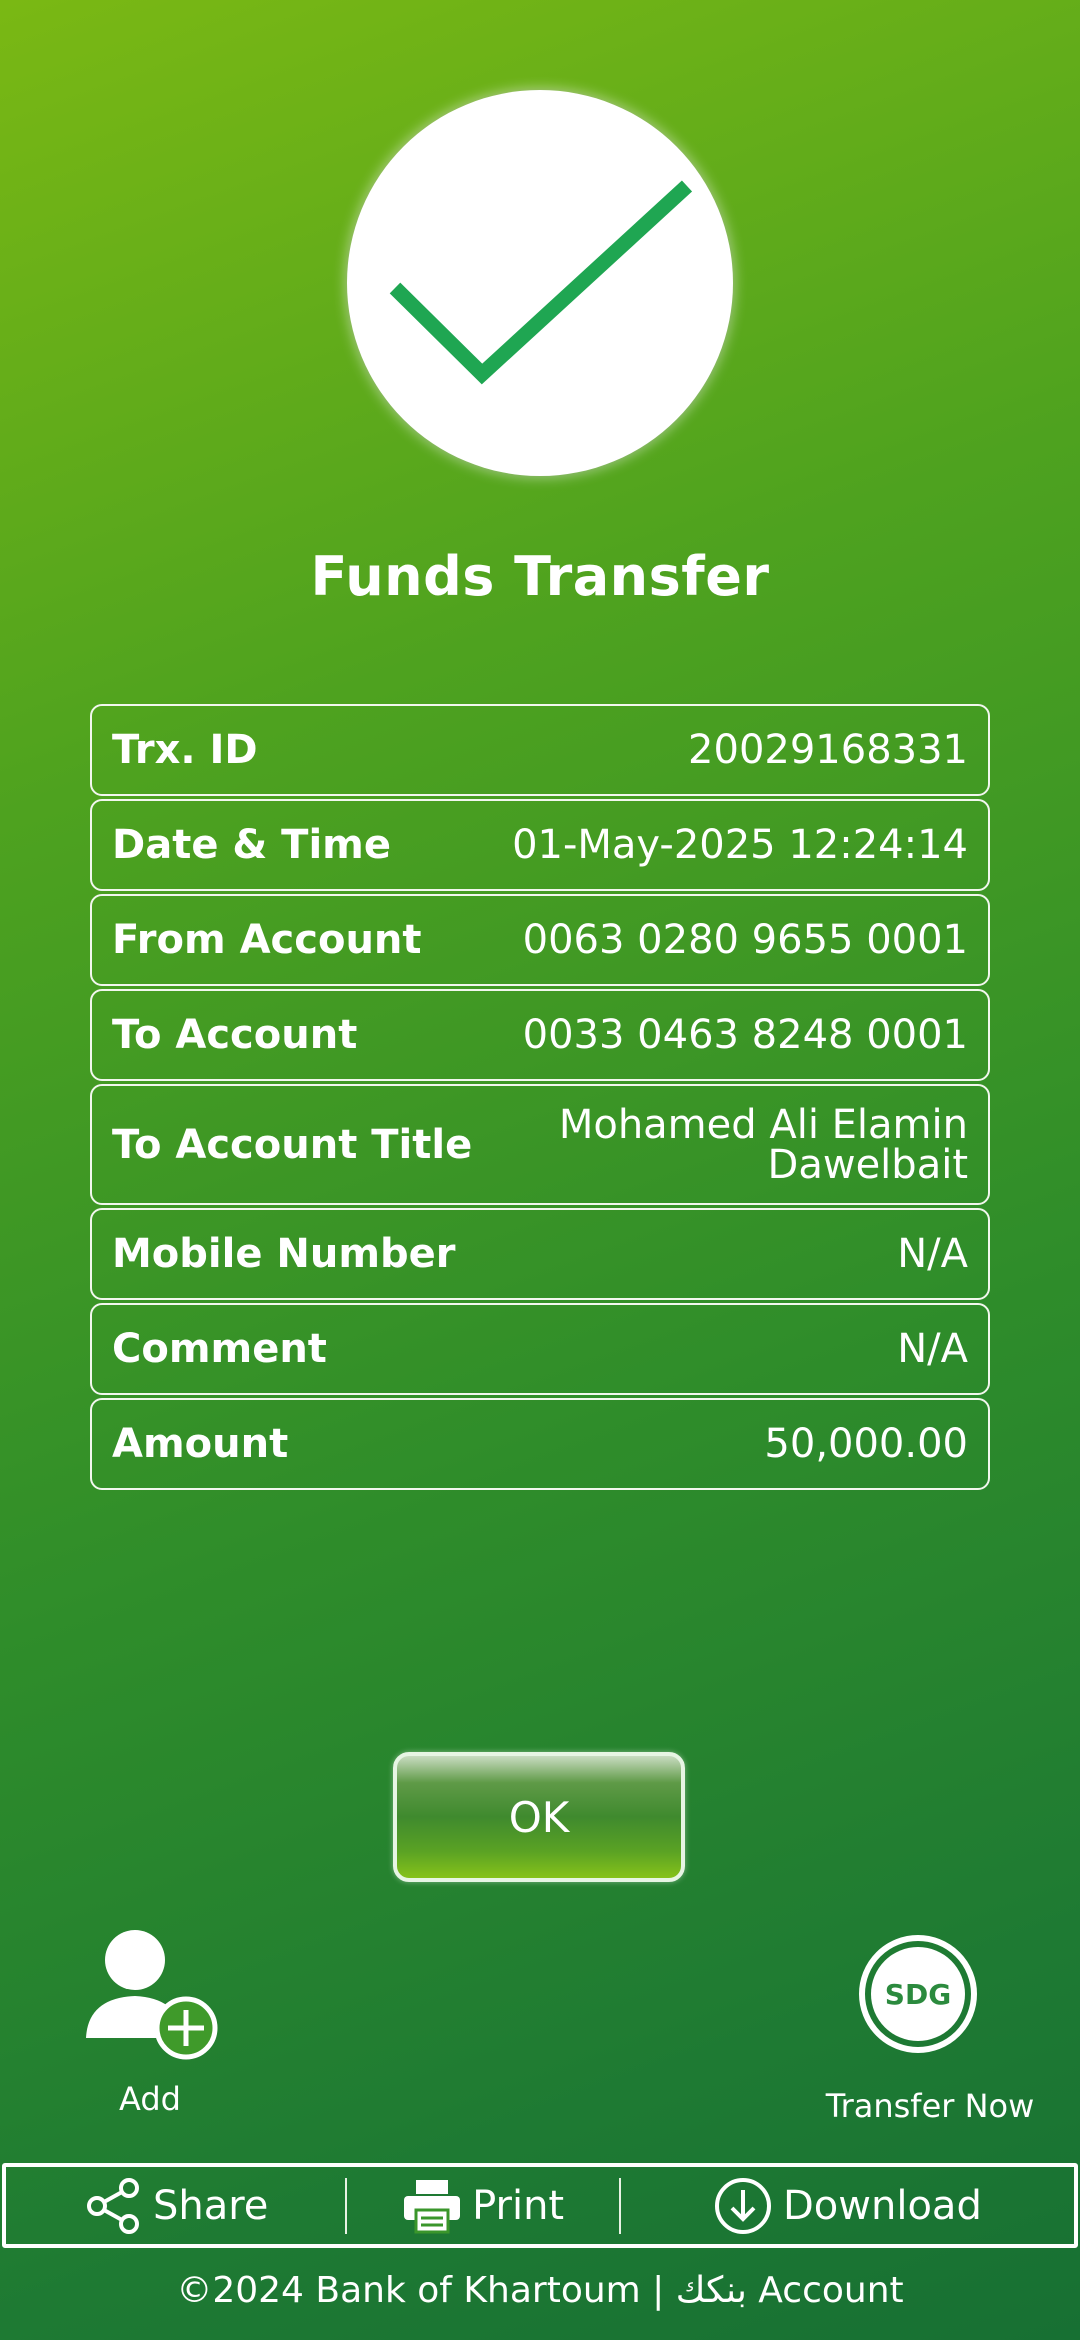 The width and height of the screenshot is (1080, 2340). I want to click on add-beneficiary-button: Add, so click(150, 2028).